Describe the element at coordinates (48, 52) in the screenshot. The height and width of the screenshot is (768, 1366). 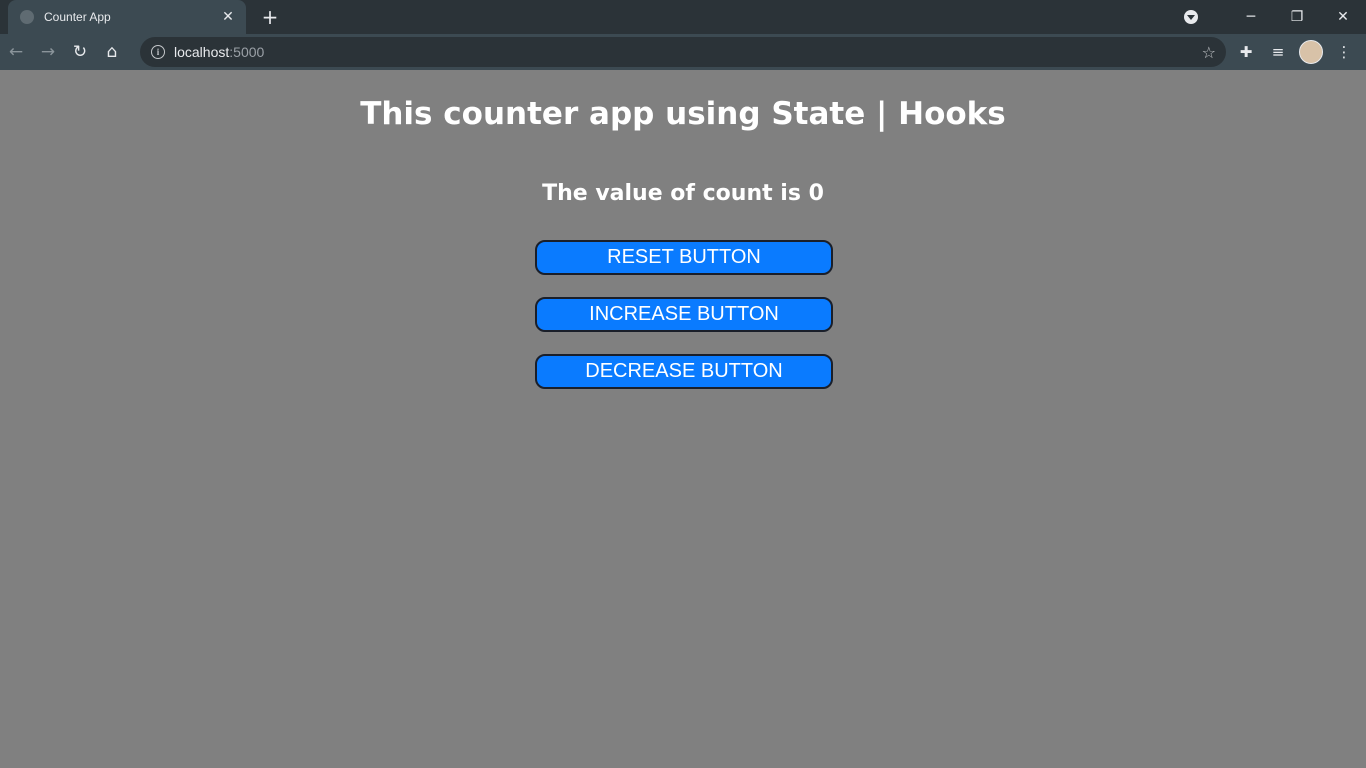
I see `forward-arrow-icon: →` at that location.